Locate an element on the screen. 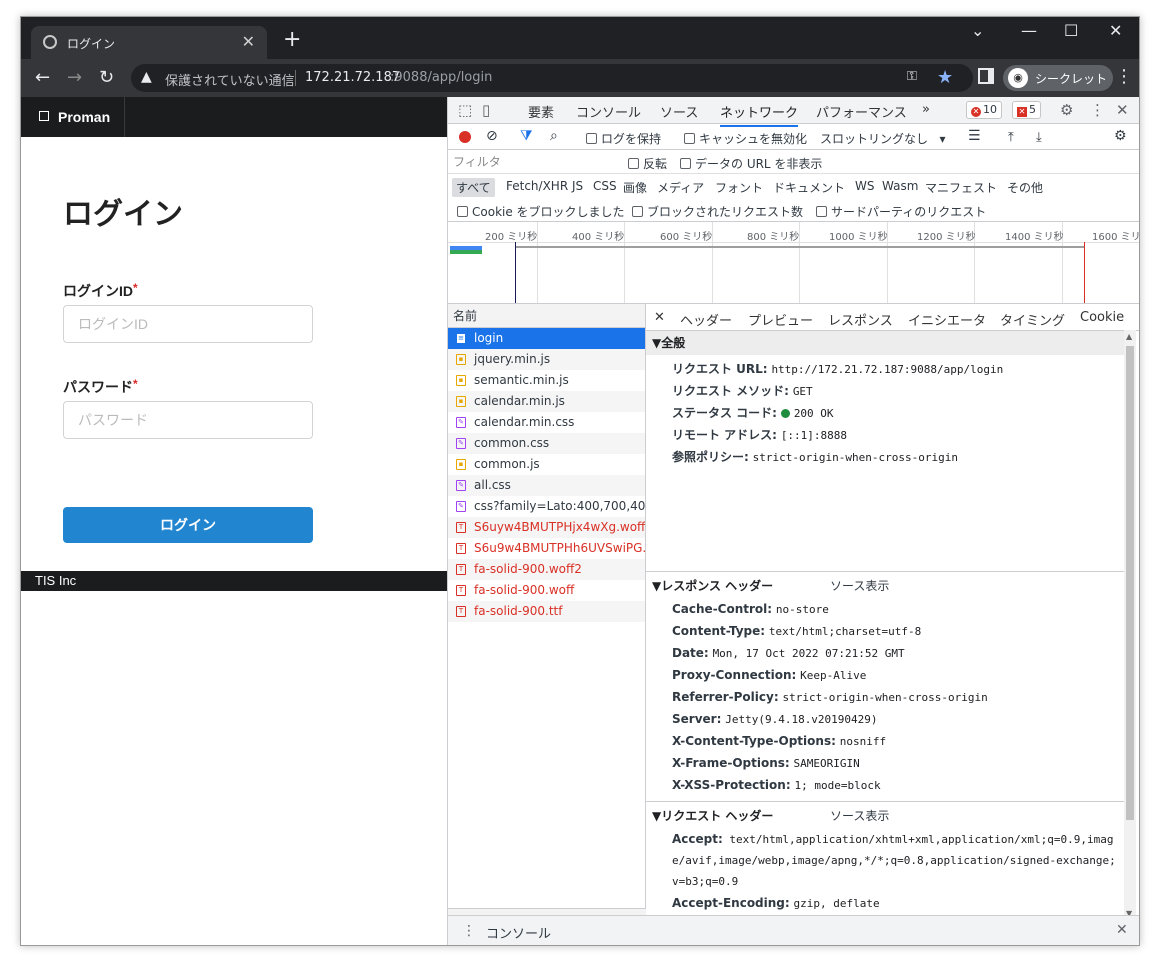 The image size is (1160, 967). request-row: Tfa-solid-900.woff is located at coordinates (546, 590).